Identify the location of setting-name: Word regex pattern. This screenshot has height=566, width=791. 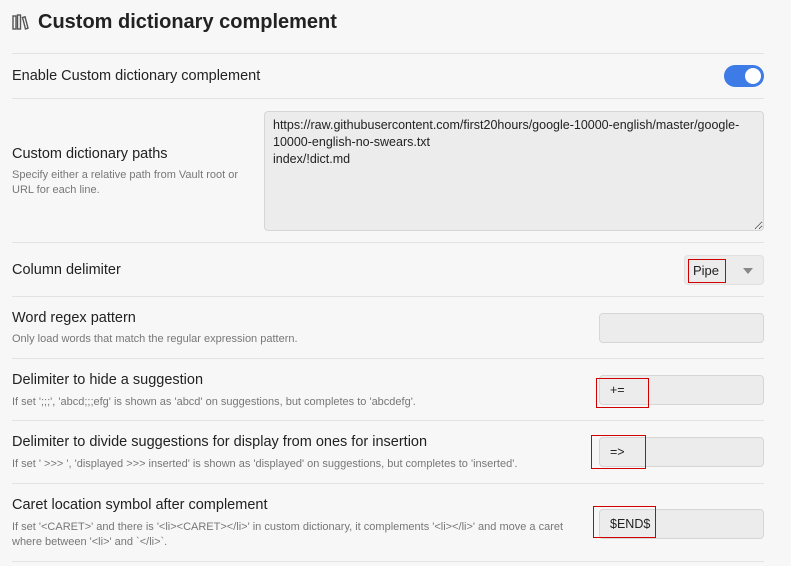
(74, 318).